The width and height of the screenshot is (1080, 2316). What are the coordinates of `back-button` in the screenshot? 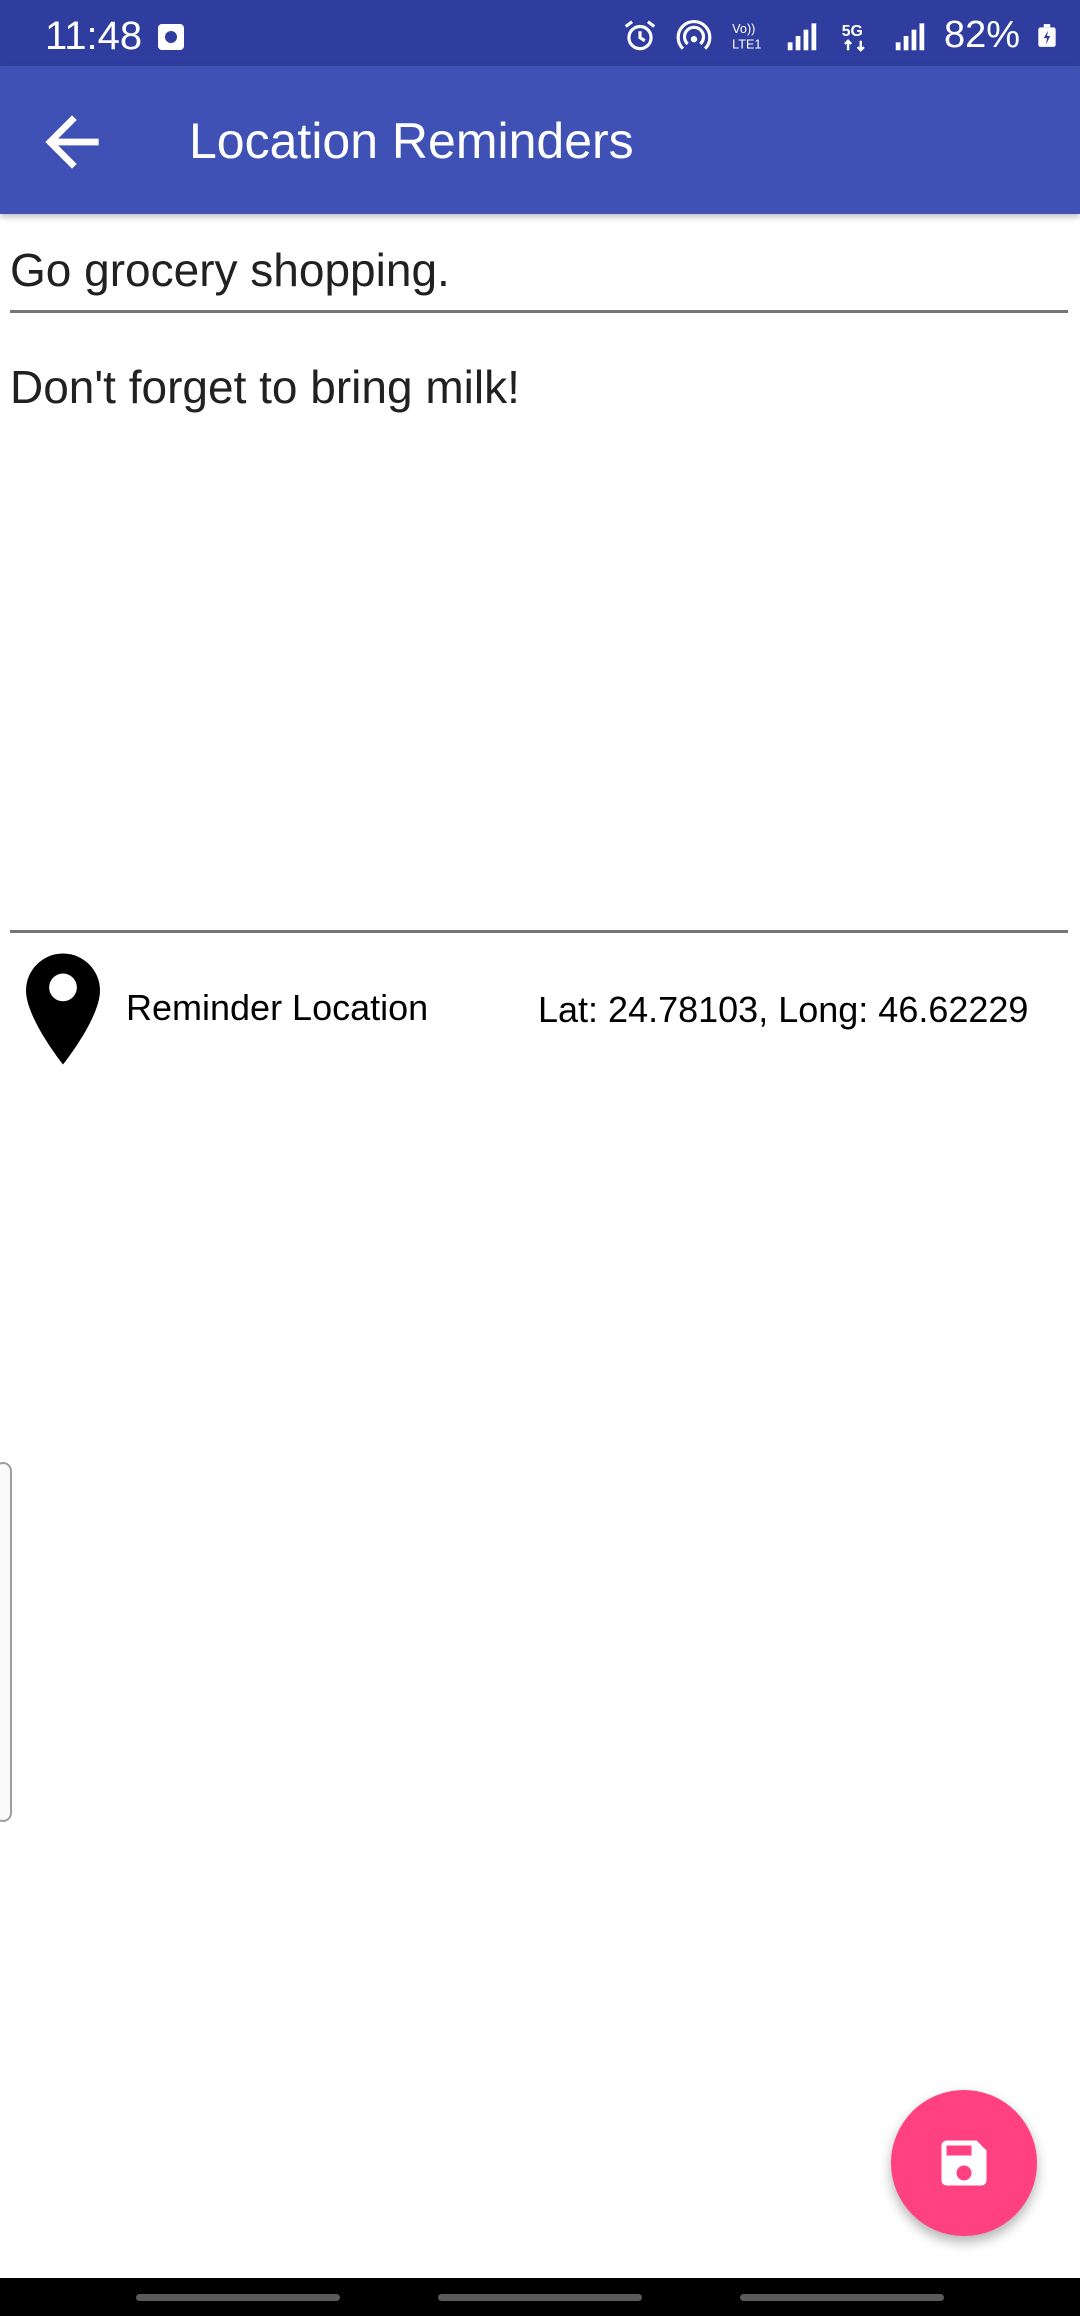 It's located at (72, 142).